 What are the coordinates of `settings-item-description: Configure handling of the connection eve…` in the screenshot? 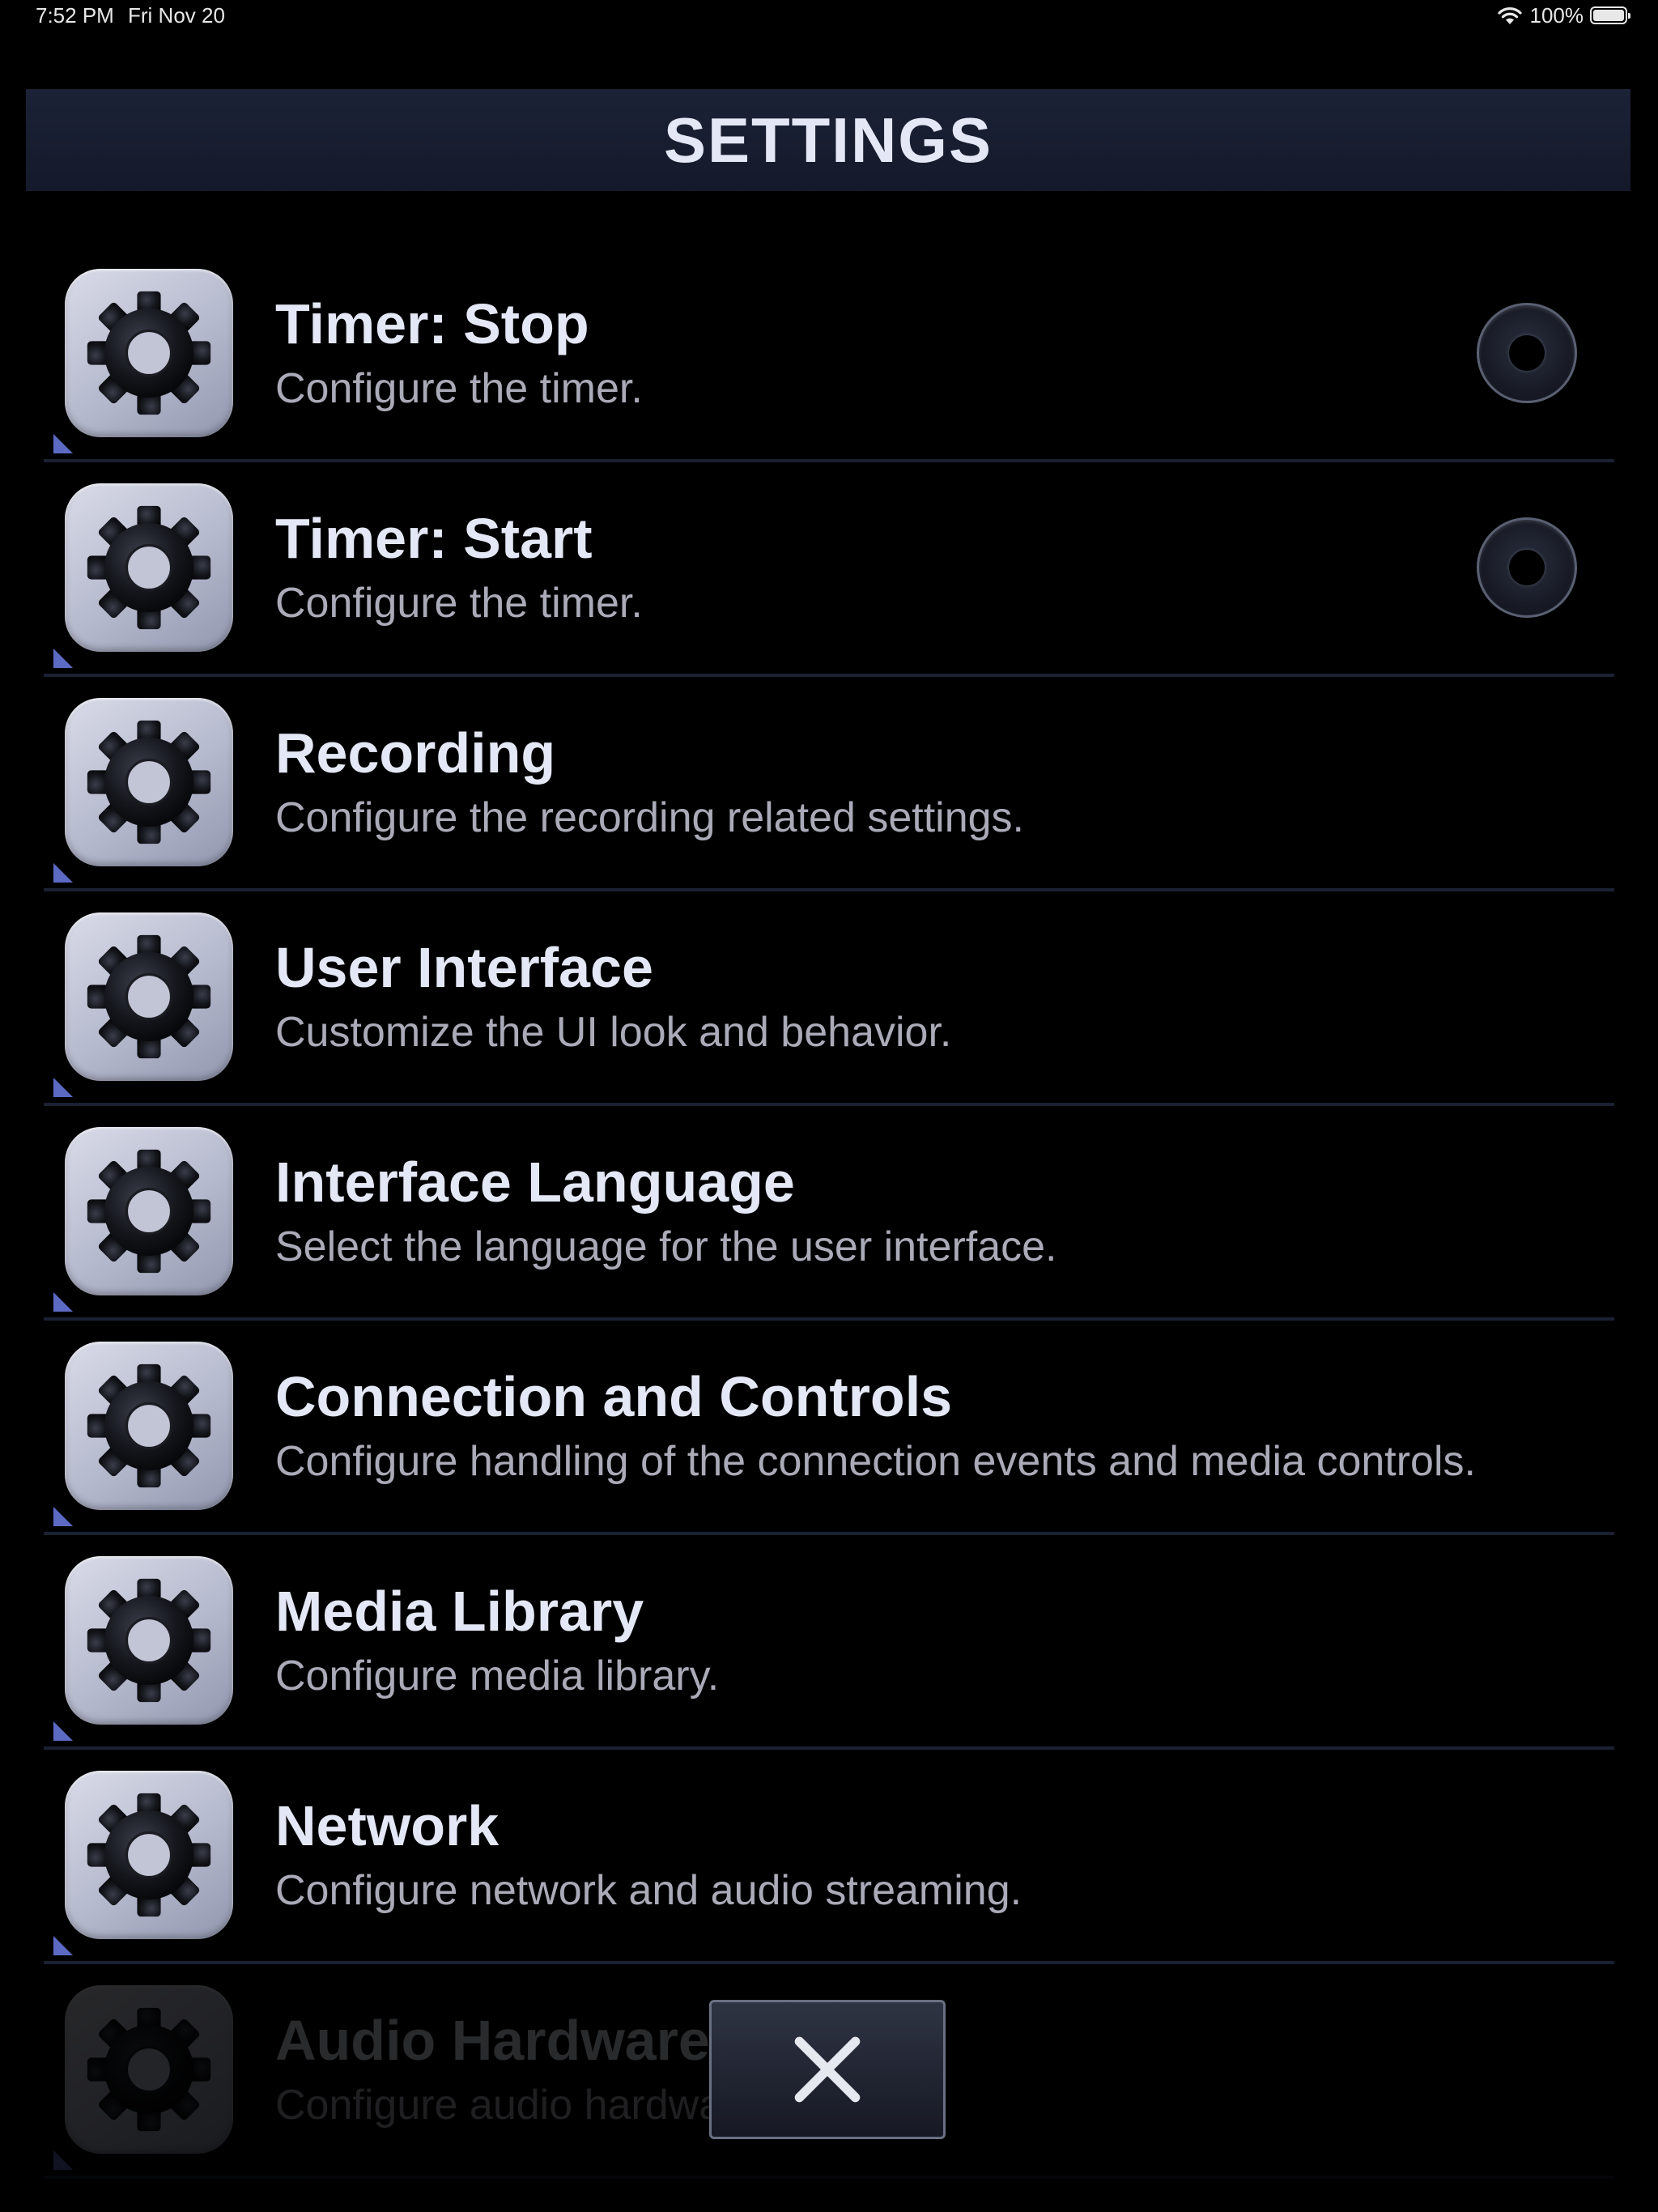 It's located at (875, 1462).